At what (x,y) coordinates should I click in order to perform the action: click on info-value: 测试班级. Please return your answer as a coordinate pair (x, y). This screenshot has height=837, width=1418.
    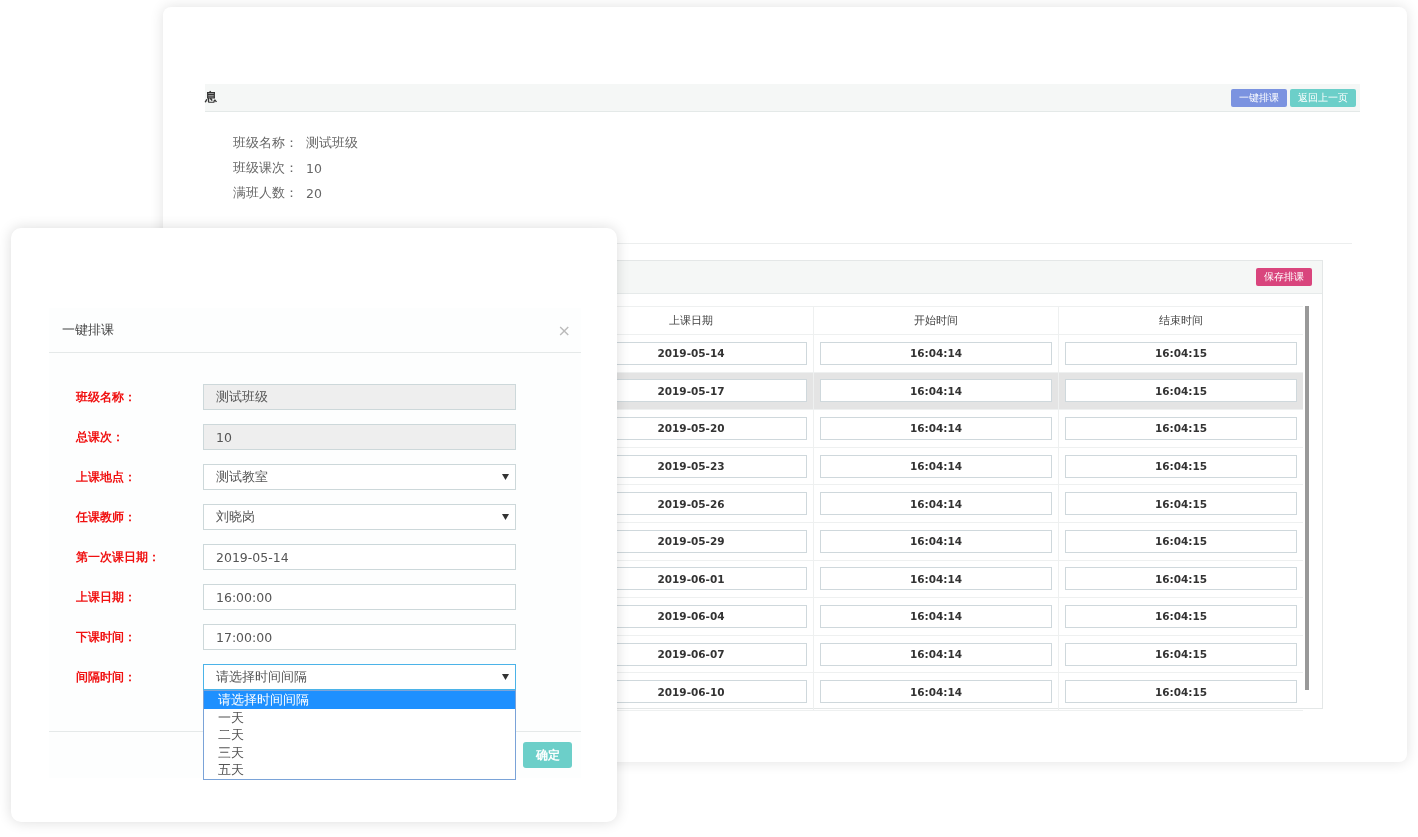
    Looking at the image, I should click on (332, 143).